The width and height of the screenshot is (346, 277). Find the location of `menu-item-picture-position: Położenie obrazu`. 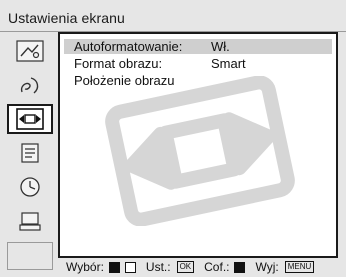

menu-item-picture-position: Położenie obrazu is located at coordinates (124, 80).